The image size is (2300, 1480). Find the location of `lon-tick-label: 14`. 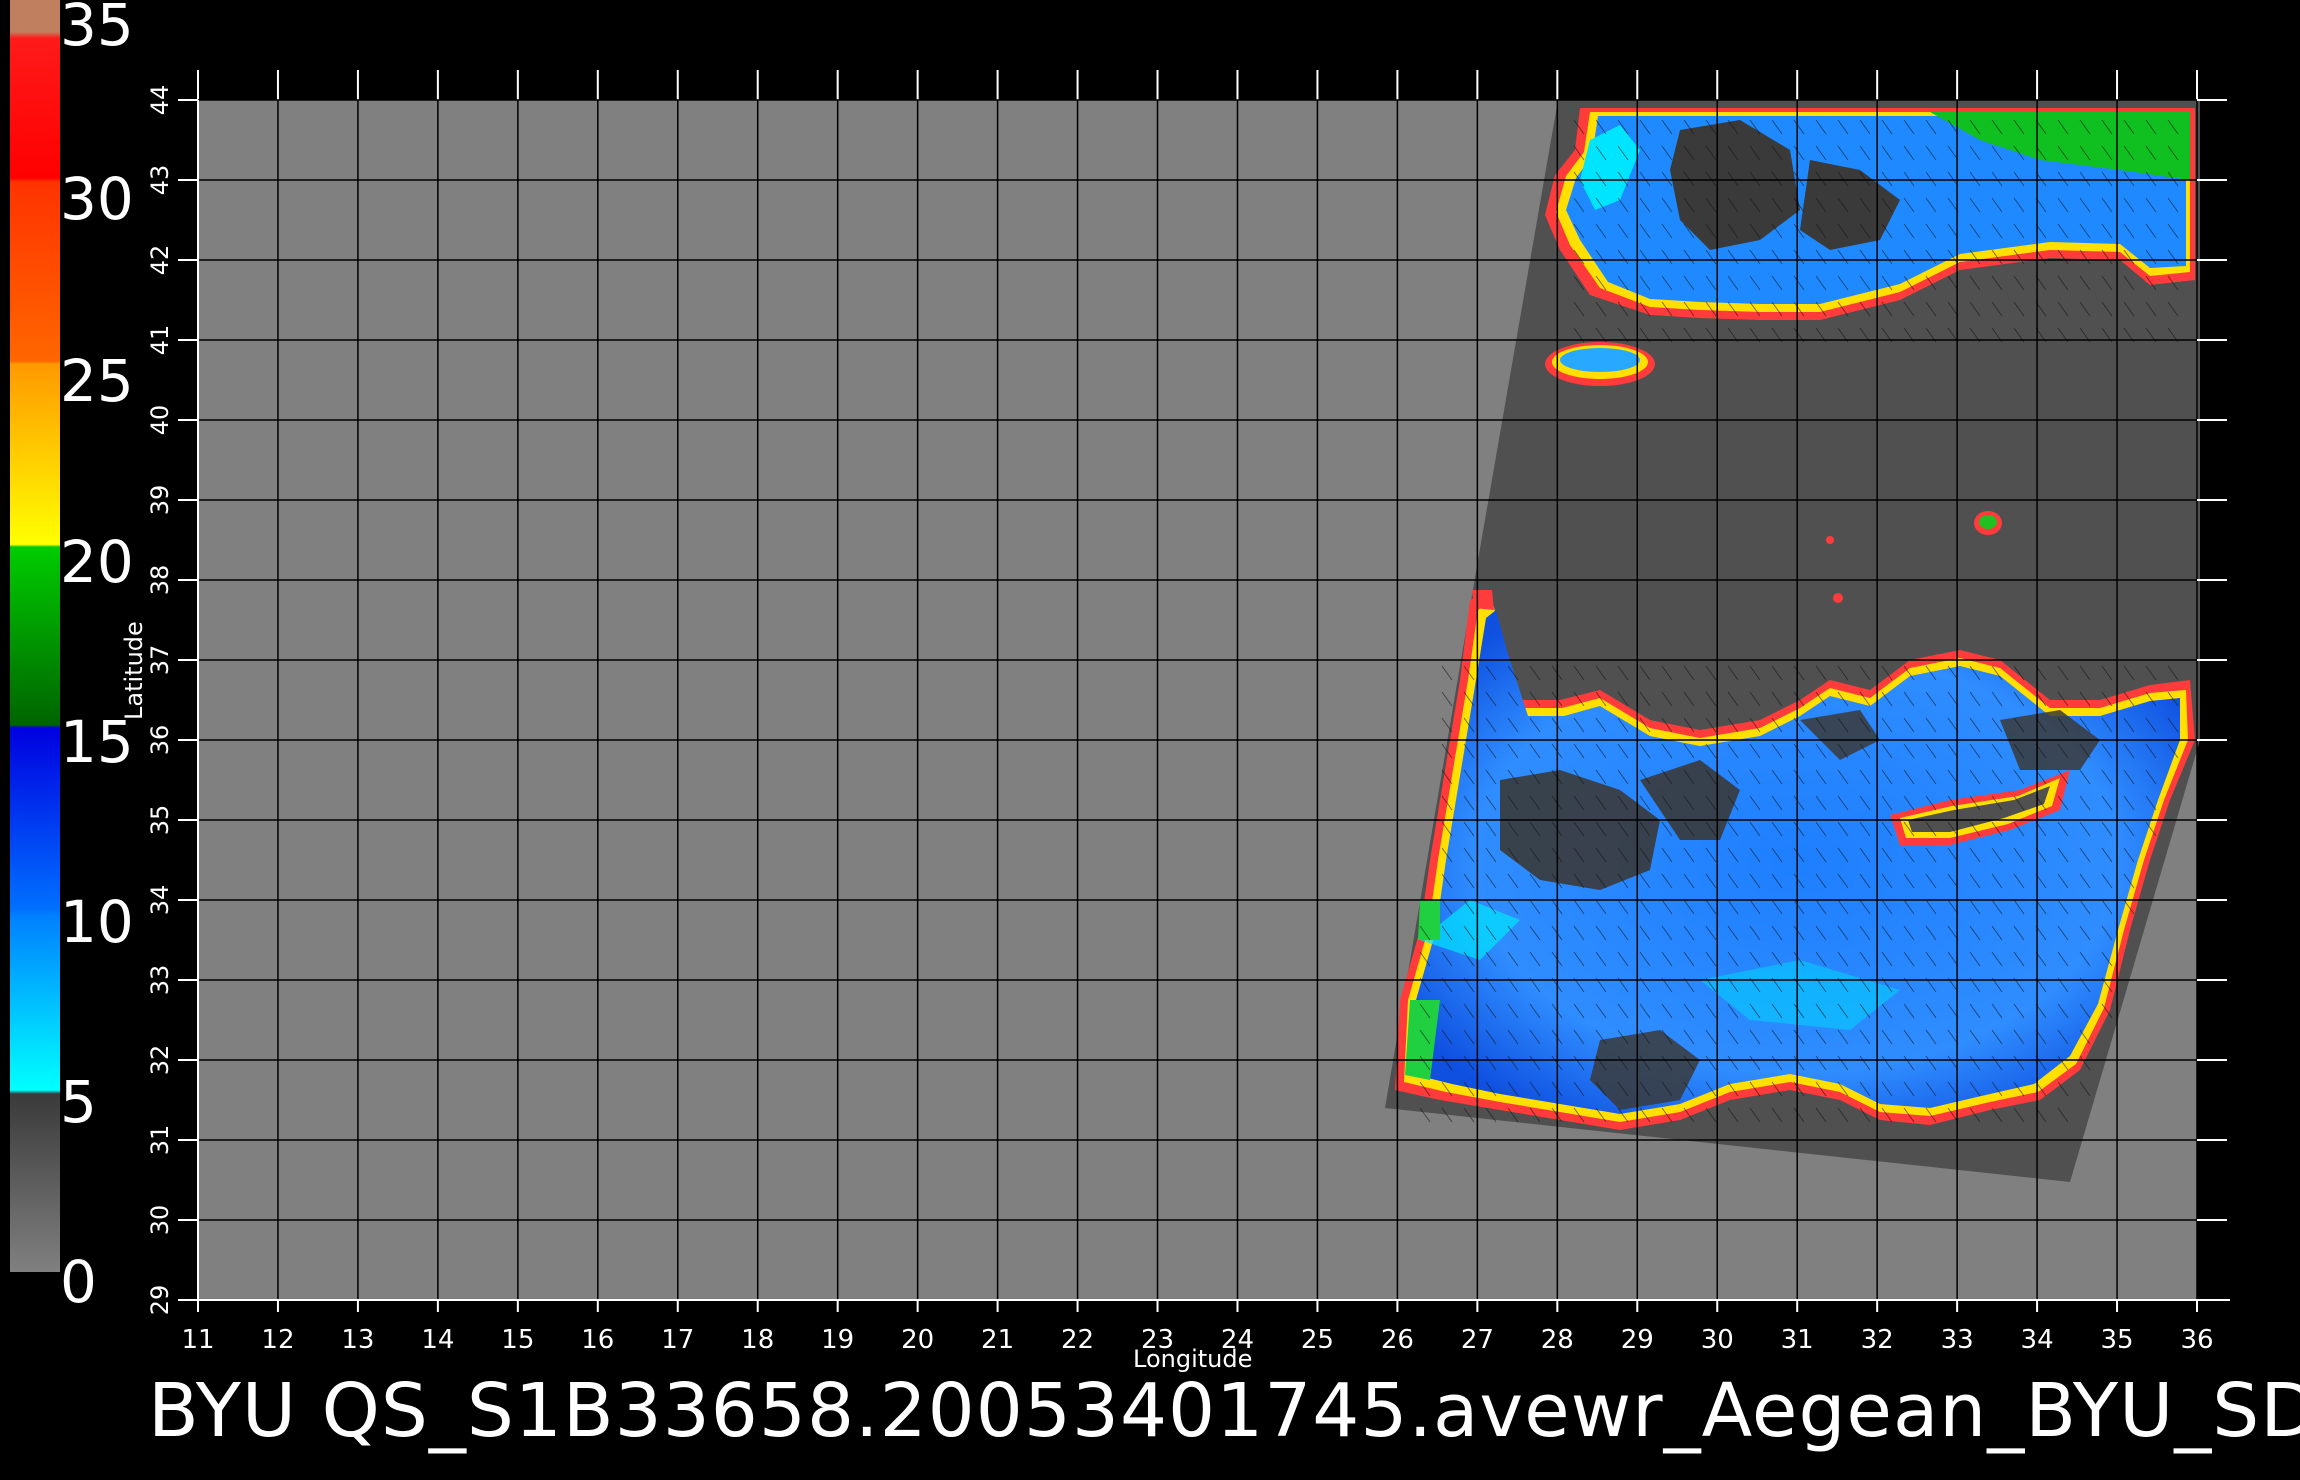

lon-tick-label: 14 is located at coordinates (437, 1340).